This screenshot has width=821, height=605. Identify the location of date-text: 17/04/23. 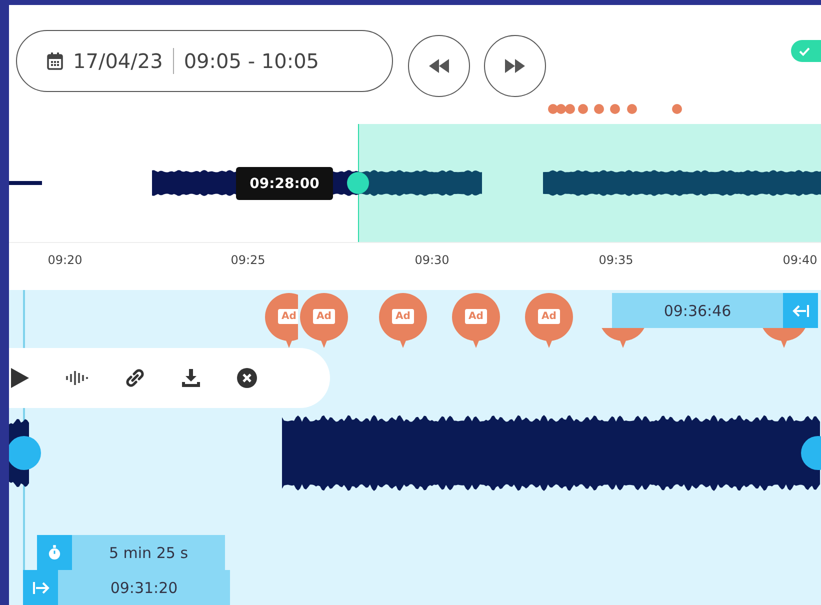
(118, 61).